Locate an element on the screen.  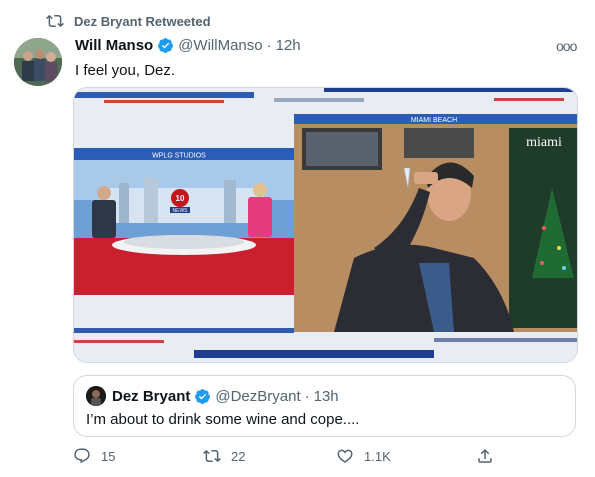
retweet-button: 22 is located at coordinates (224, 456).